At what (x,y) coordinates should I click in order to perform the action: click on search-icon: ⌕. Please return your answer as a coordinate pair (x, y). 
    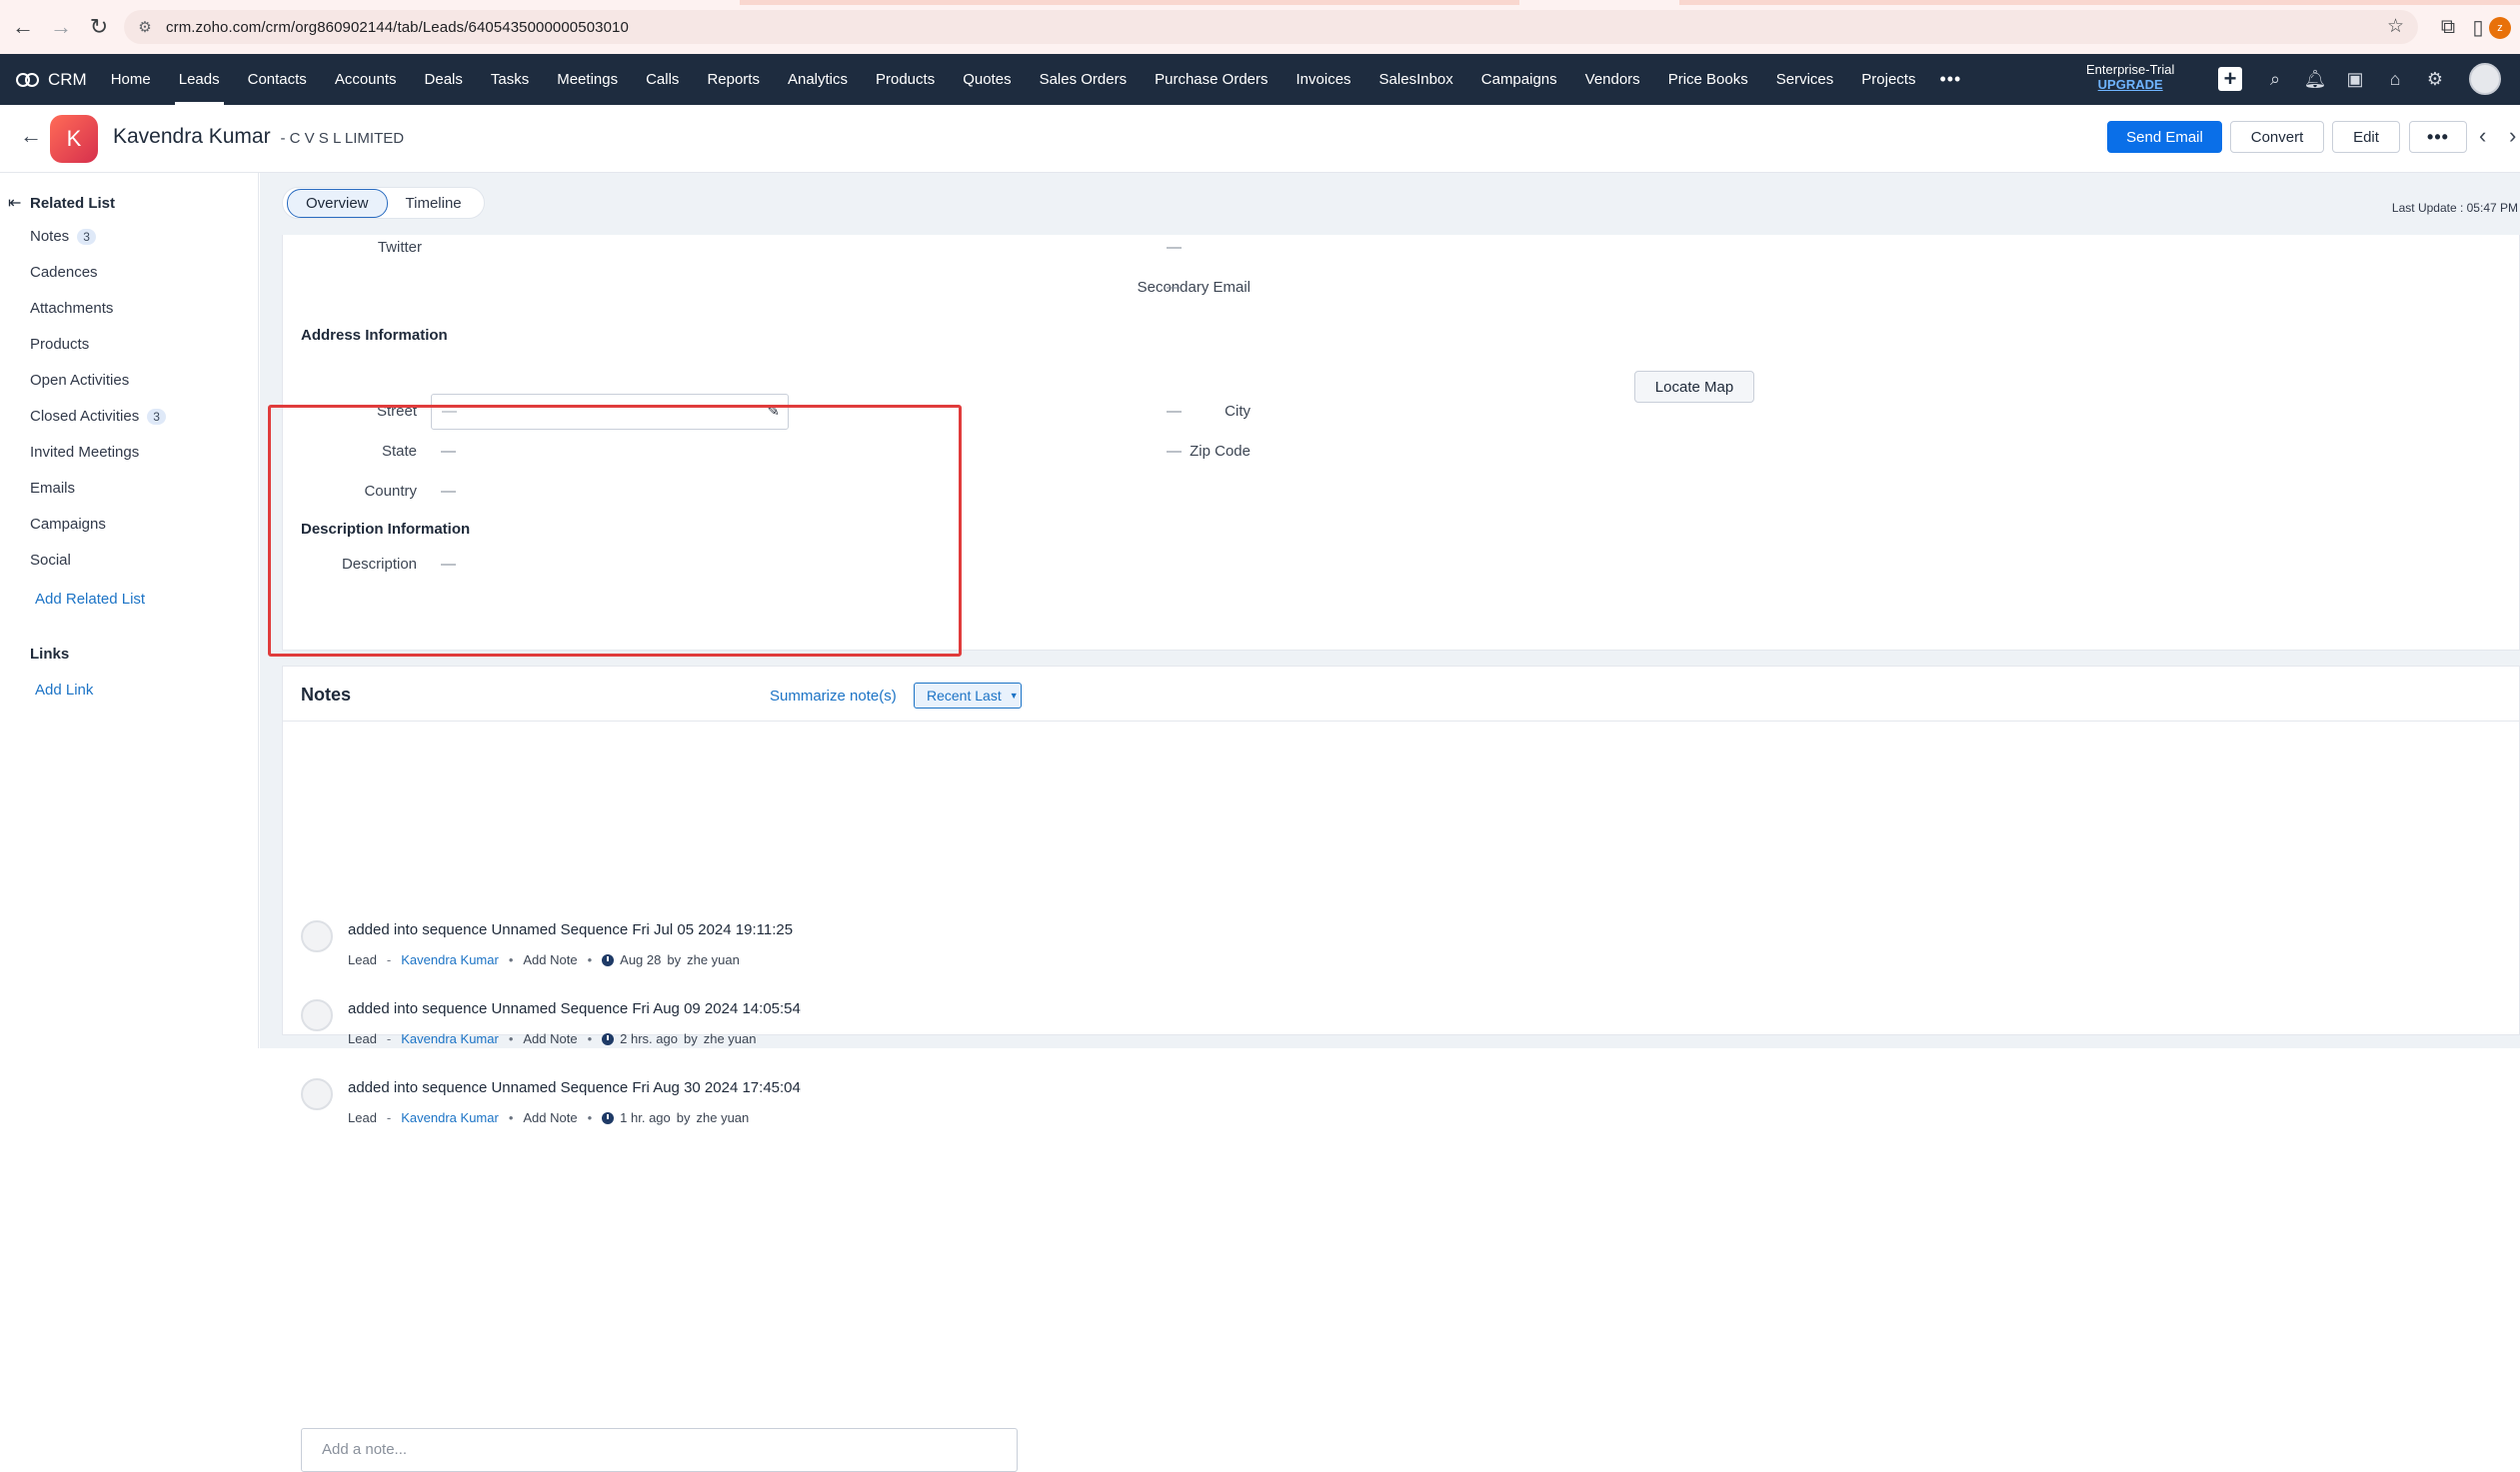
    Looking at the image, I should click on (2275, 79).